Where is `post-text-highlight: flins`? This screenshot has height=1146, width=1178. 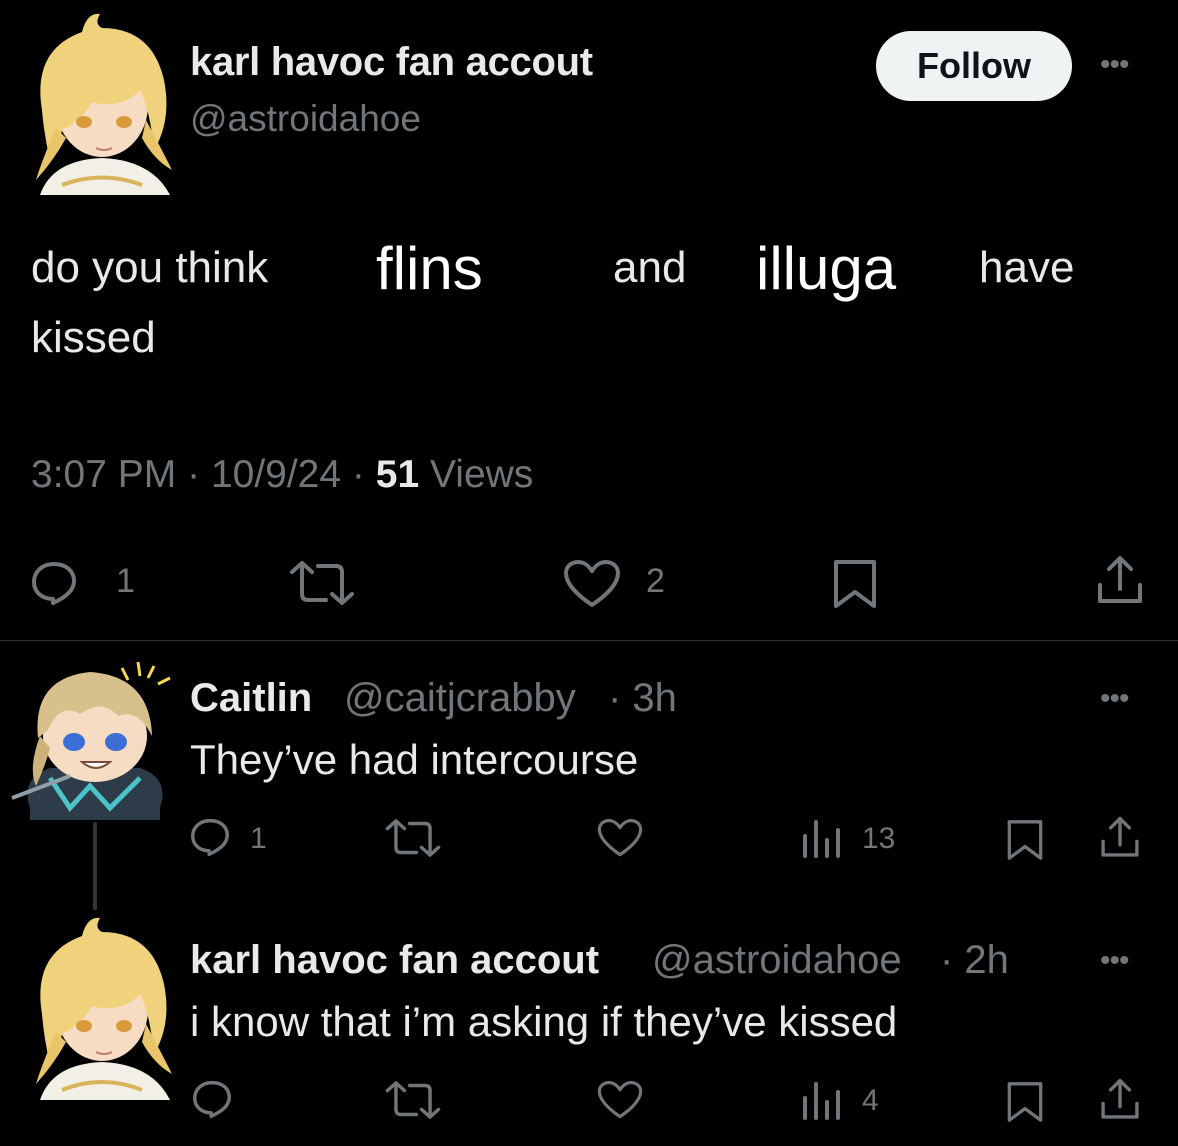
post-text-highlight: flins is located at coordinates (429, 268).